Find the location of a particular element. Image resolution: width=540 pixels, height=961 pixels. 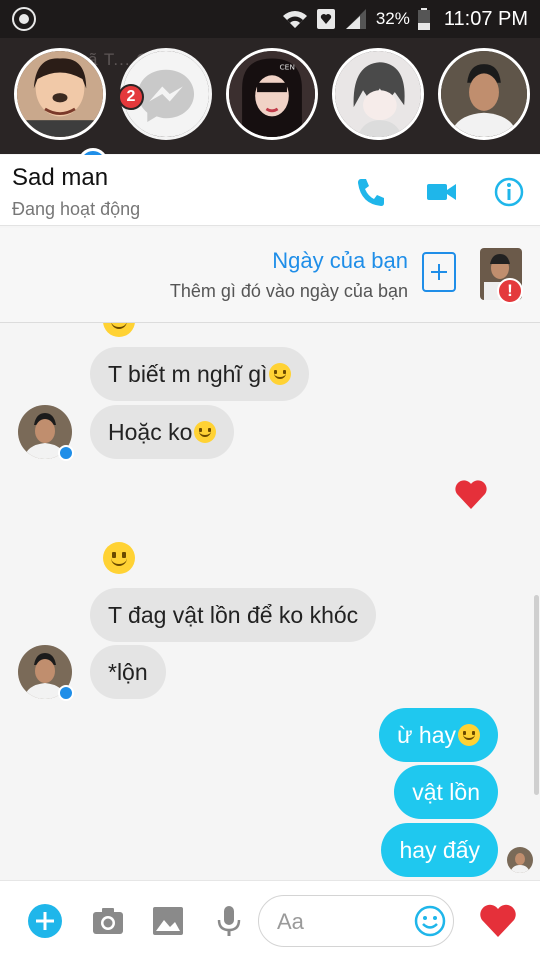

mic-icon is located at coordinates (229, 921).